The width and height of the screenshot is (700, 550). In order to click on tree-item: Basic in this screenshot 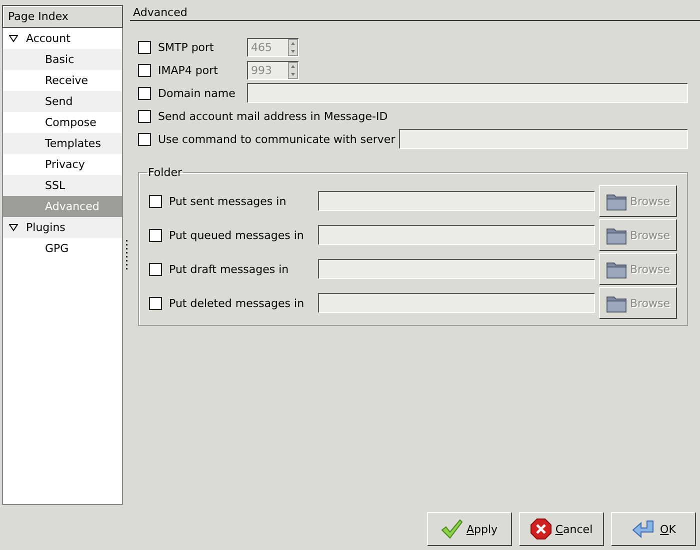, I will do `click(62, 59)`.